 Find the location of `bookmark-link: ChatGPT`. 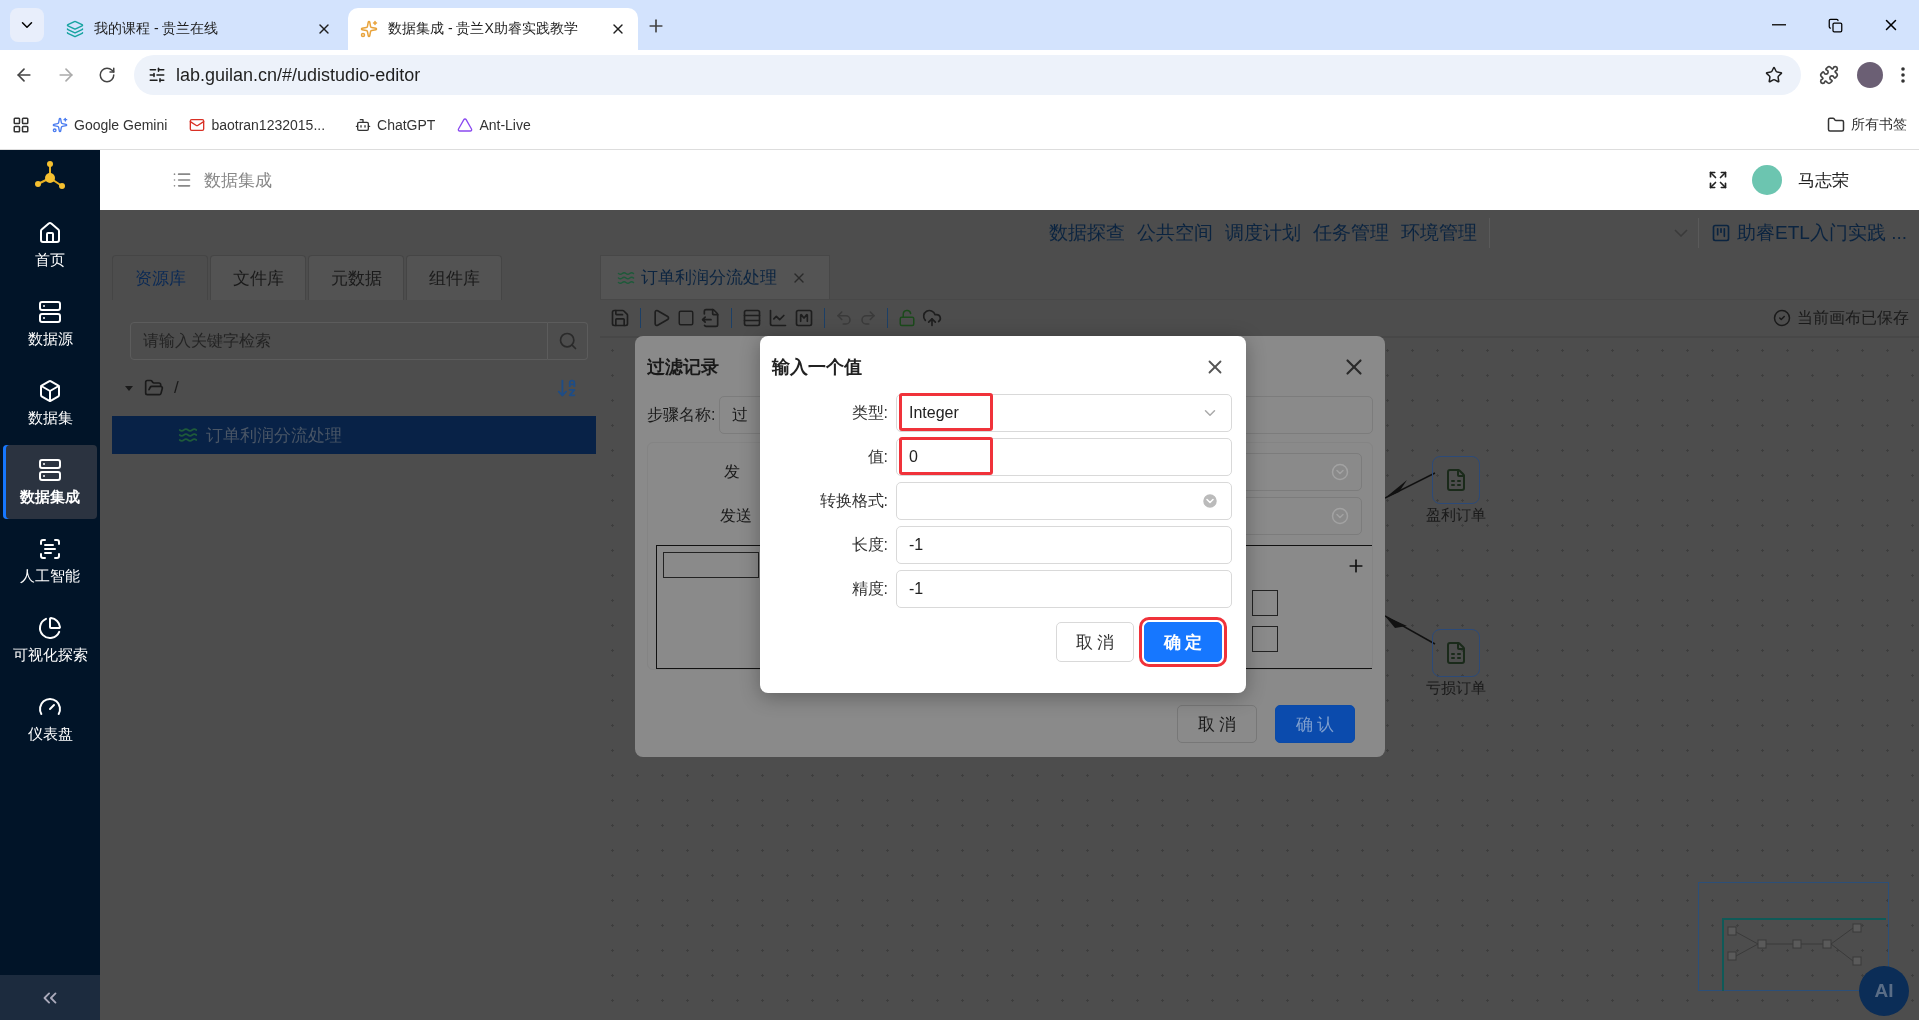

bookmark-link: ChatGPT is located at coordinates (395, 124).